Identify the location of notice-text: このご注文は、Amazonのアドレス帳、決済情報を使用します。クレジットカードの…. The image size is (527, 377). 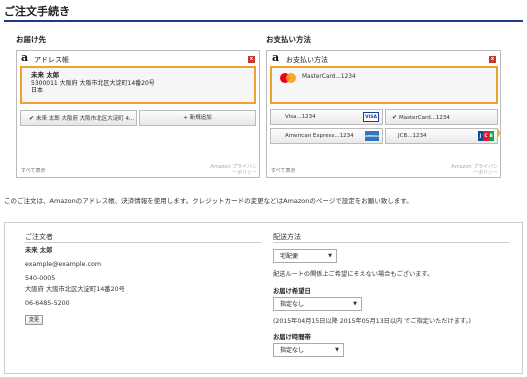
(208, 201).